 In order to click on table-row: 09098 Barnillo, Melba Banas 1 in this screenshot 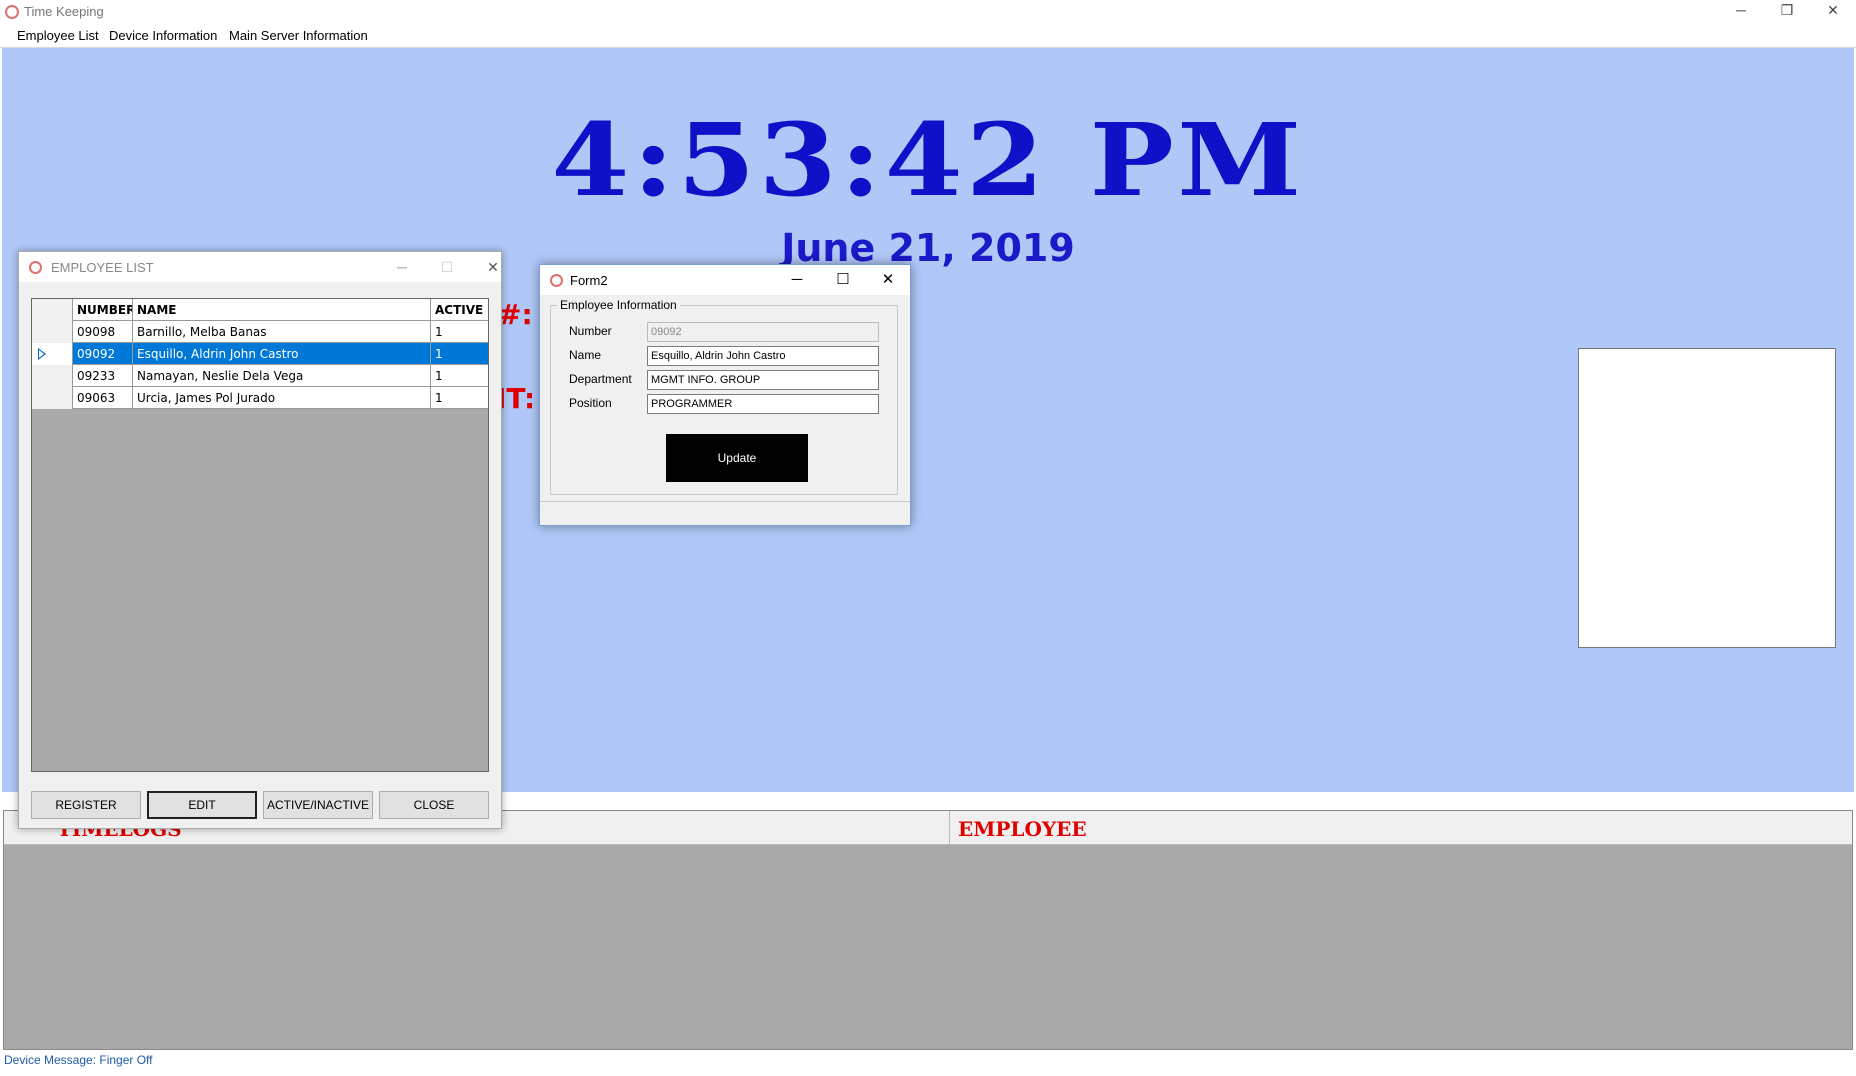, I will do `click(260, 332)`.